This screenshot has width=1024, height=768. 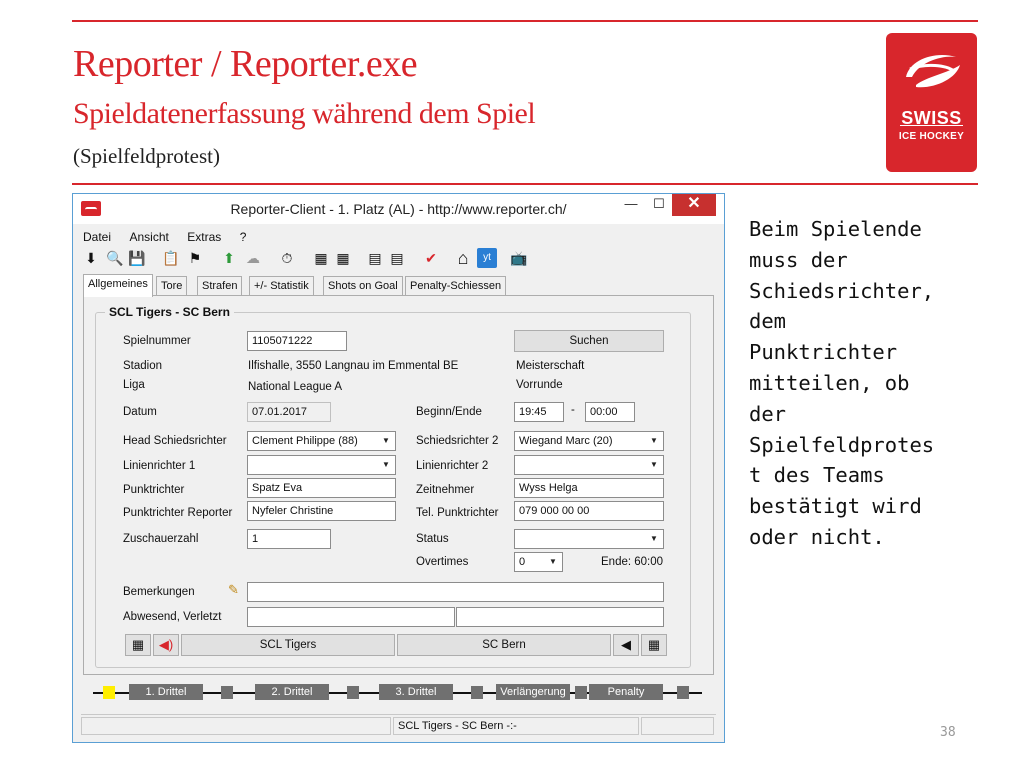 I want to click on away-horn-icon: ◀, so click(x=626, y=645).